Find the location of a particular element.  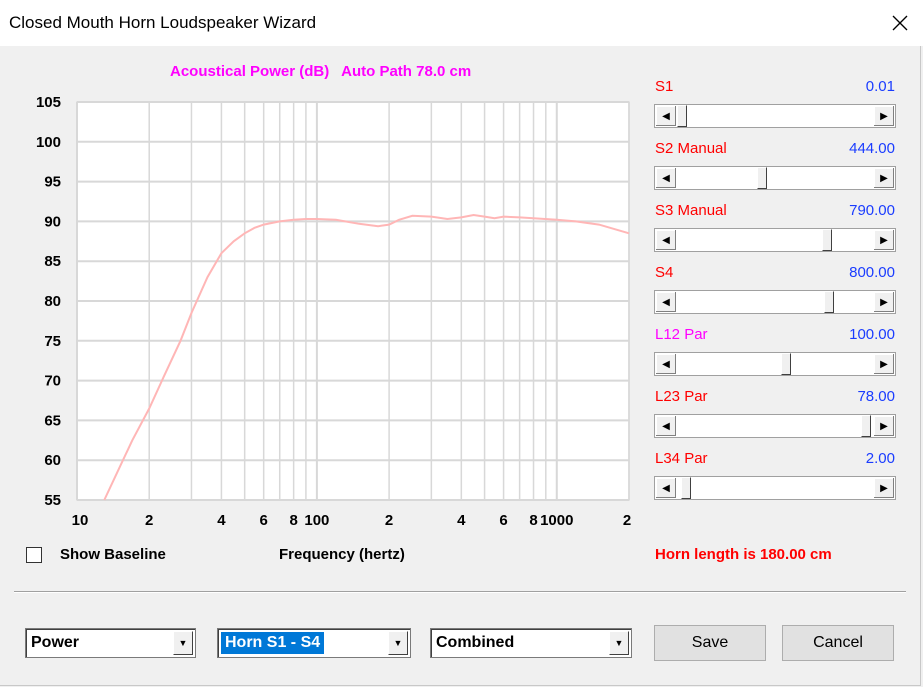

slider-value: 78.00 is located at coordinates (876, 396).